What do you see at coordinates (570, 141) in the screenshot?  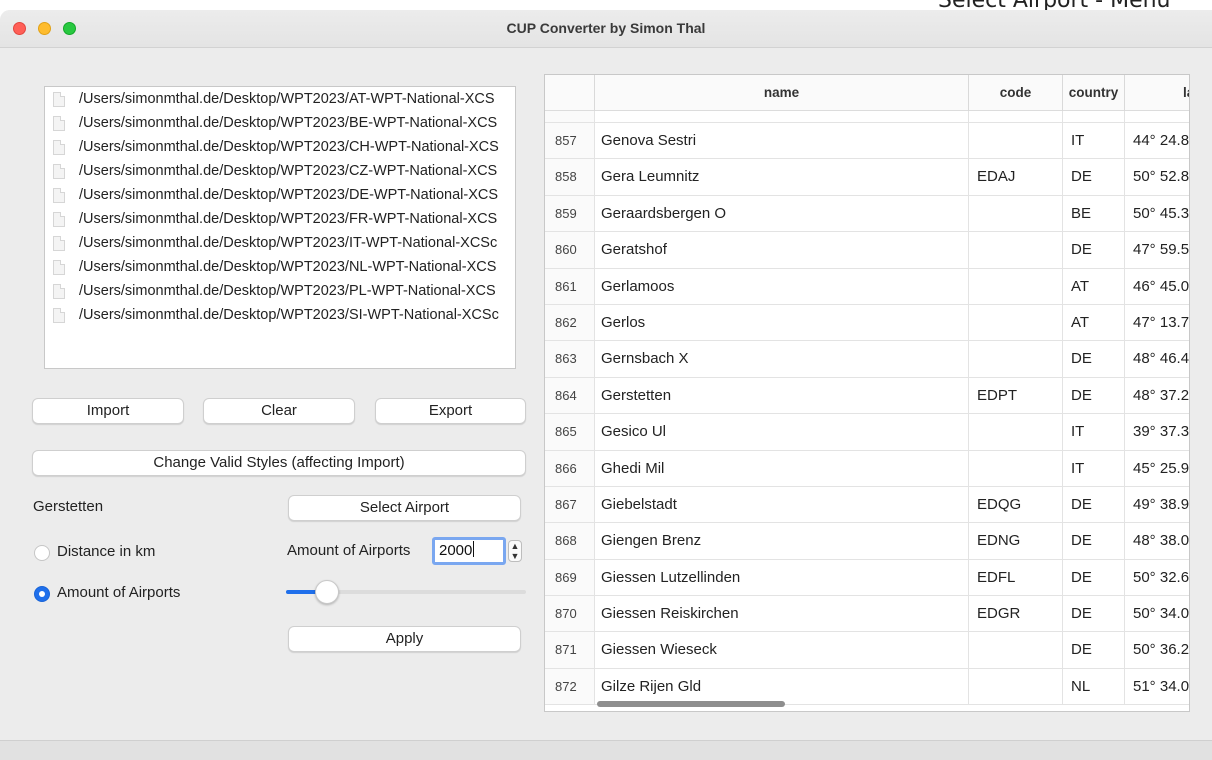 I see `row-index: 857` at bounding box center [570, 141].